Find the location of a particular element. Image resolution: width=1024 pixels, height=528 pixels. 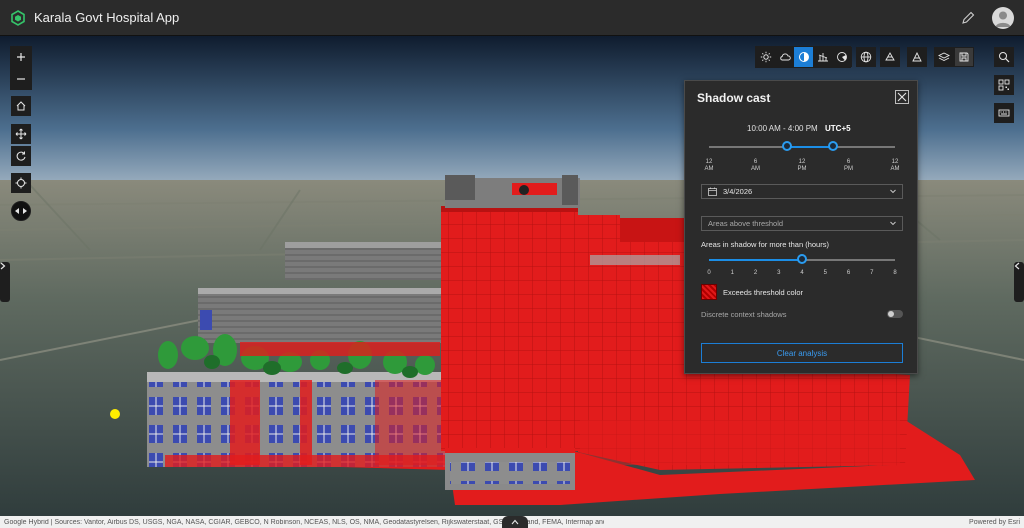

qr-code-button is located at coordinates (1004, 85).